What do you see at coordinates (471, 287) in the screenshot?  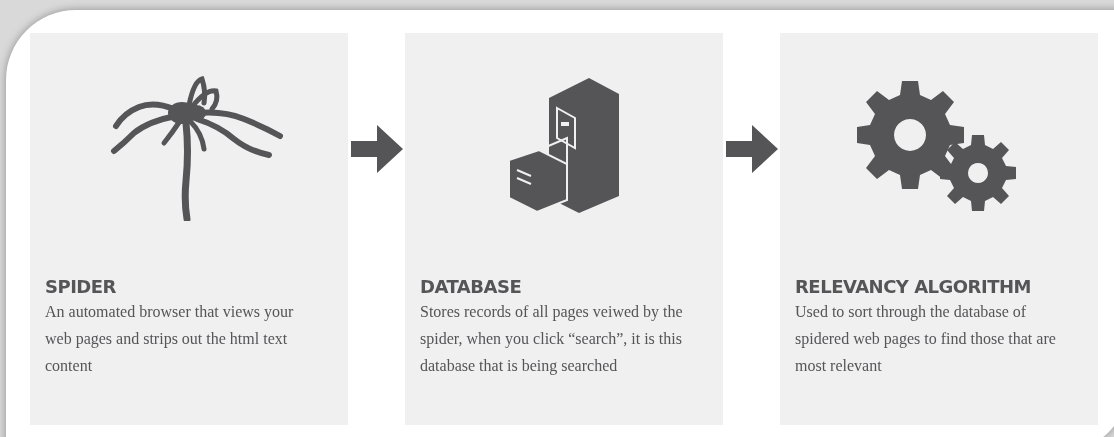 I see `step-title: DATABASE` at bounding box center [471, 287].